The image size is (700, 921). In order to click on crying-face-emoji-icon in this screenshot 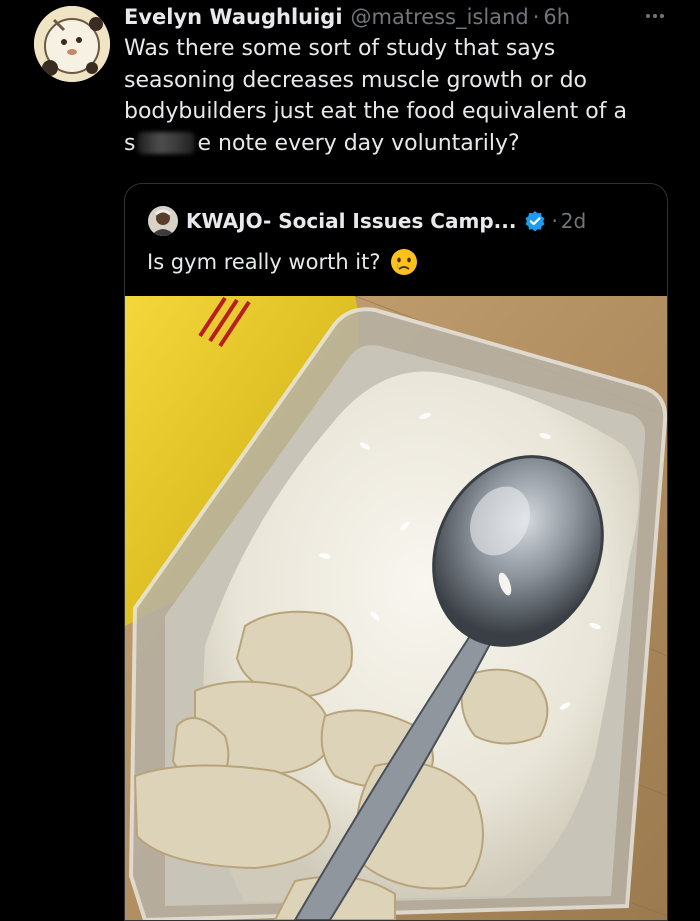, I will do `click(403, 262)`.